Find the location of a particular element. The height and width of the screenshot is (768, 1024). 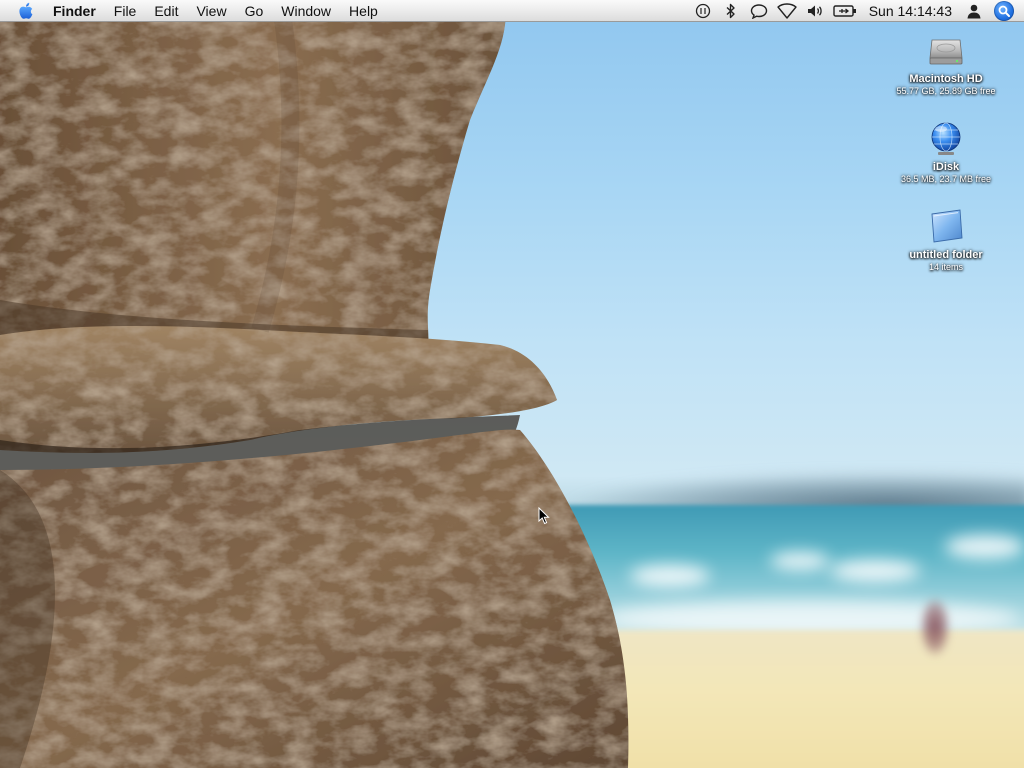

sync-icon is located at coordinates (703, 11).